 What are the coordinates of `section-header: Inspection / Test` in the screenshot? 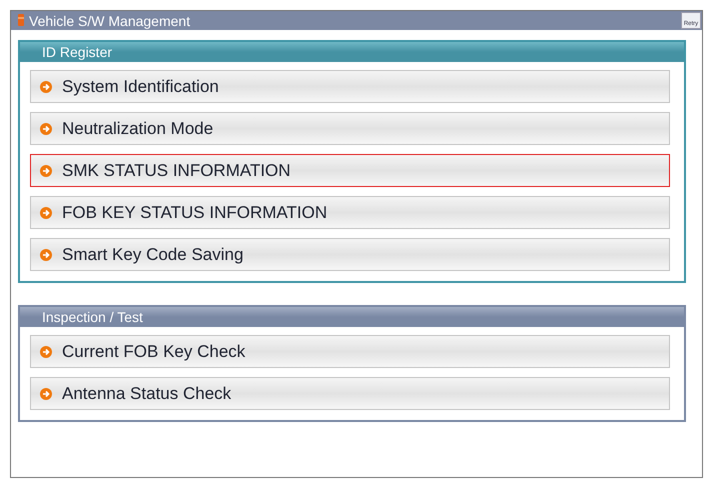 It's located at (352, 317).